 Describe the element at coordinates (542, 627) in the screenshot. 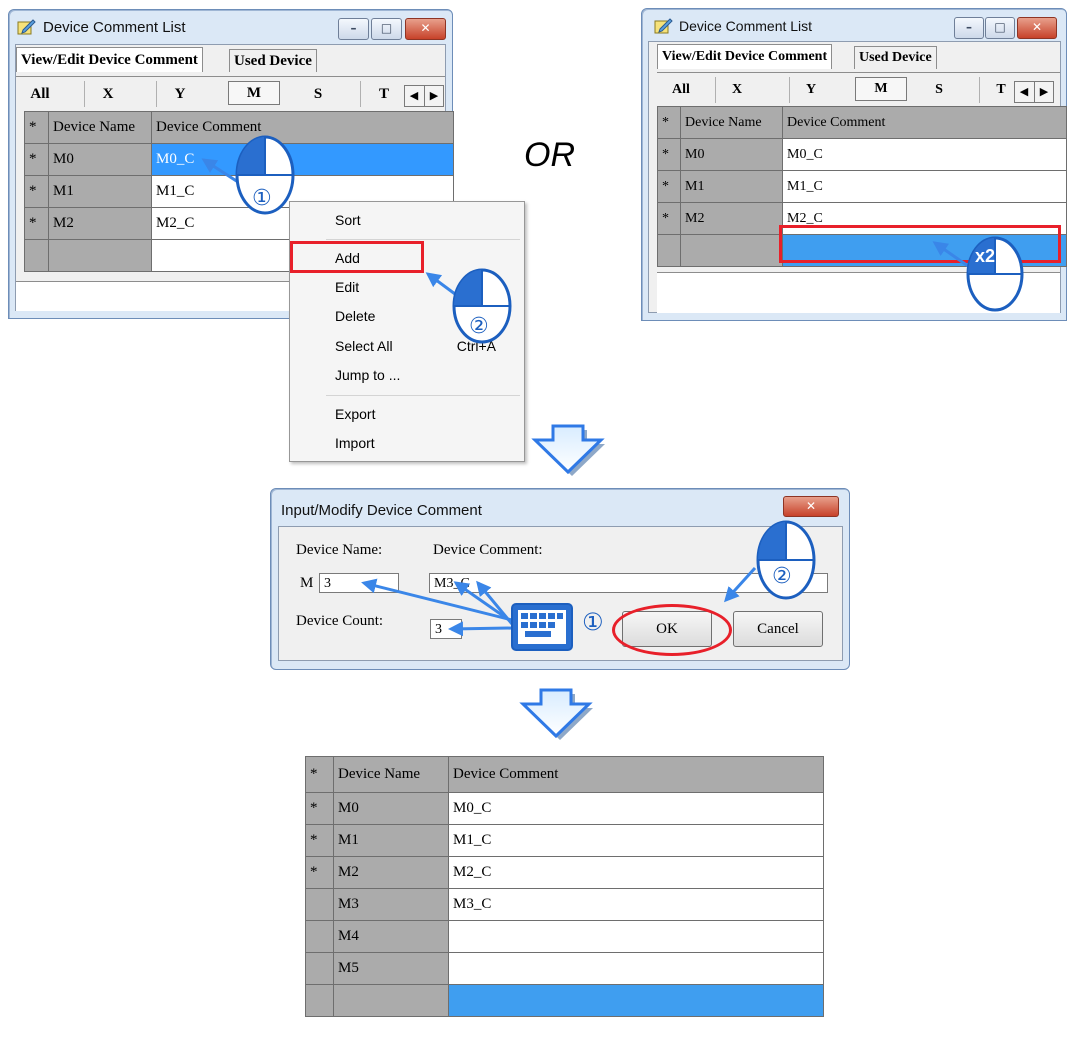

I see `keyboard-icon` at that location.